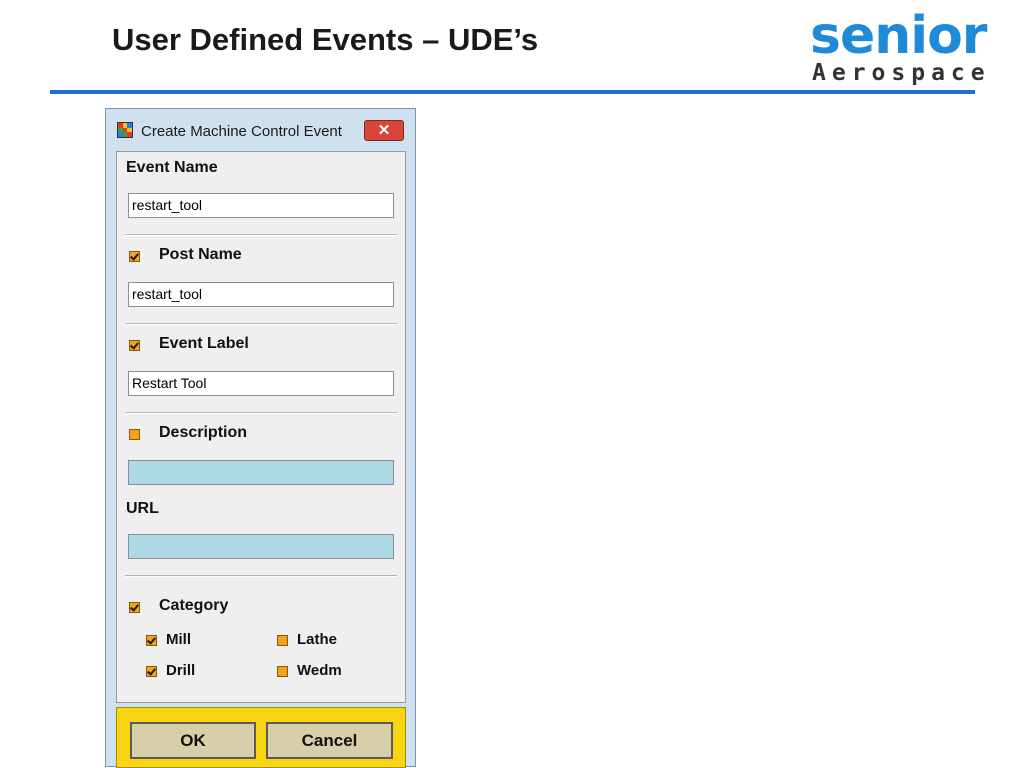 Image resolution: width=1024 pixels, height=768 pixels. I want to click on cancel-button: Cancel, so click(329, 740).